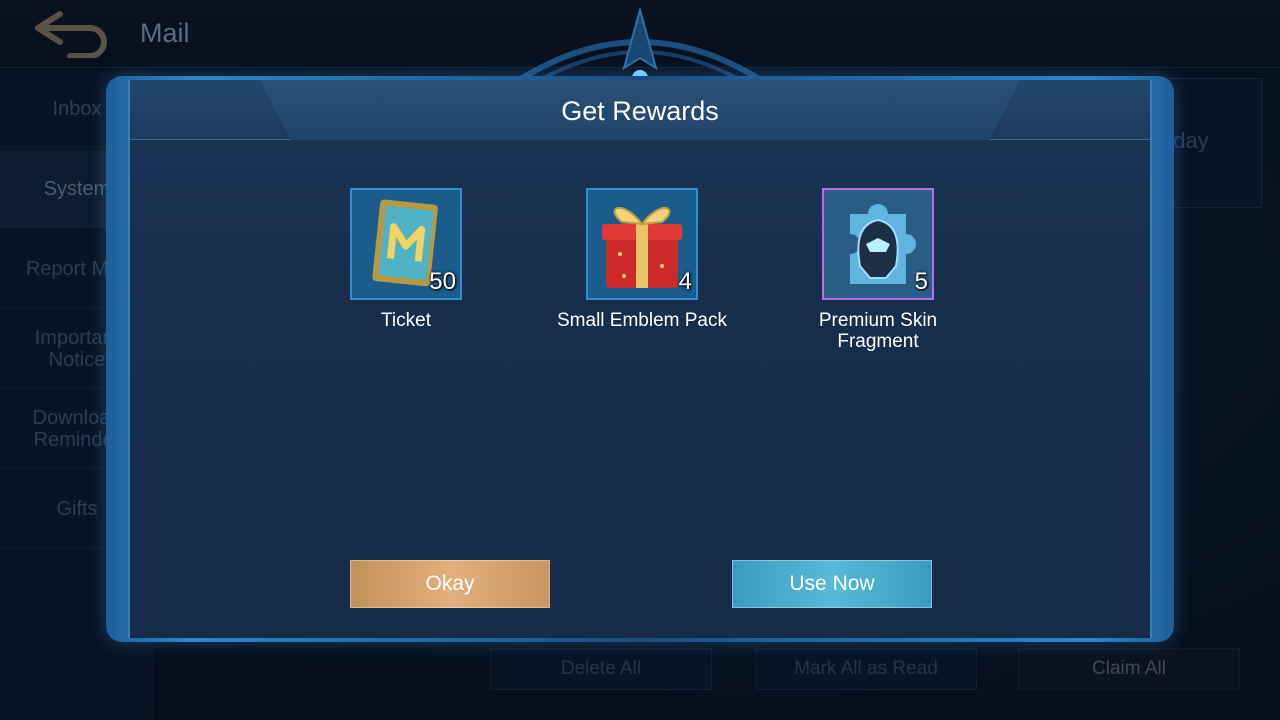 This screenshot has width=1280, height=720. I want to click on reward-quantity: 4, so click(685, 281).